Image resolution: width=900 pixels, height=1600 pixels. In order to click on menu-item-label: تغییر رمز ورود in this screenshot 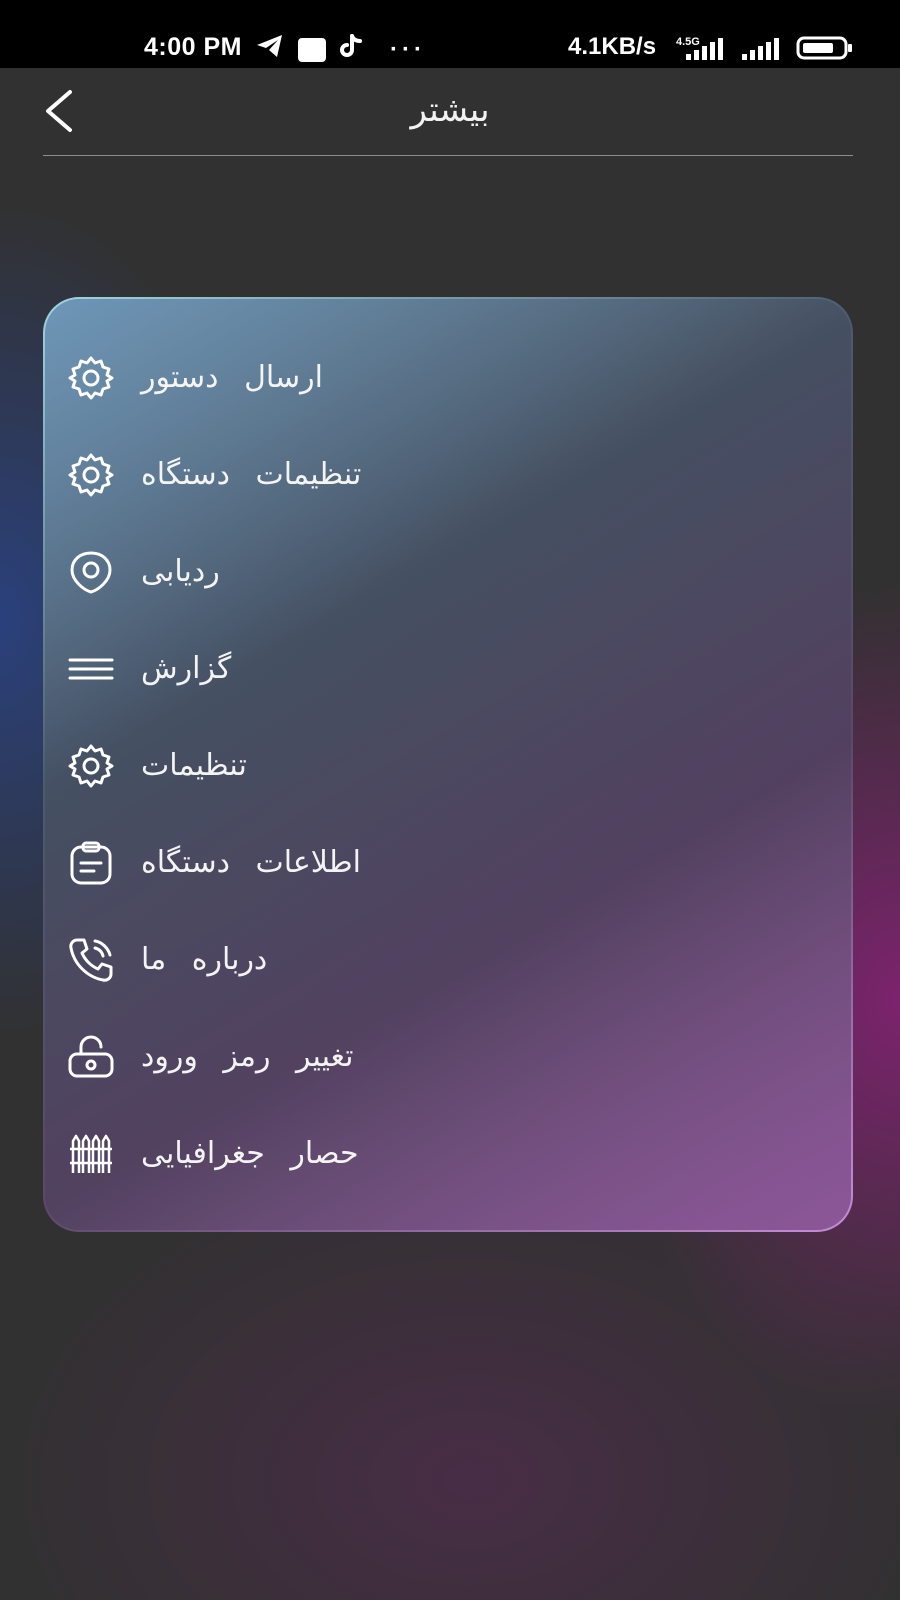, I will do `click(247, 1056)`.